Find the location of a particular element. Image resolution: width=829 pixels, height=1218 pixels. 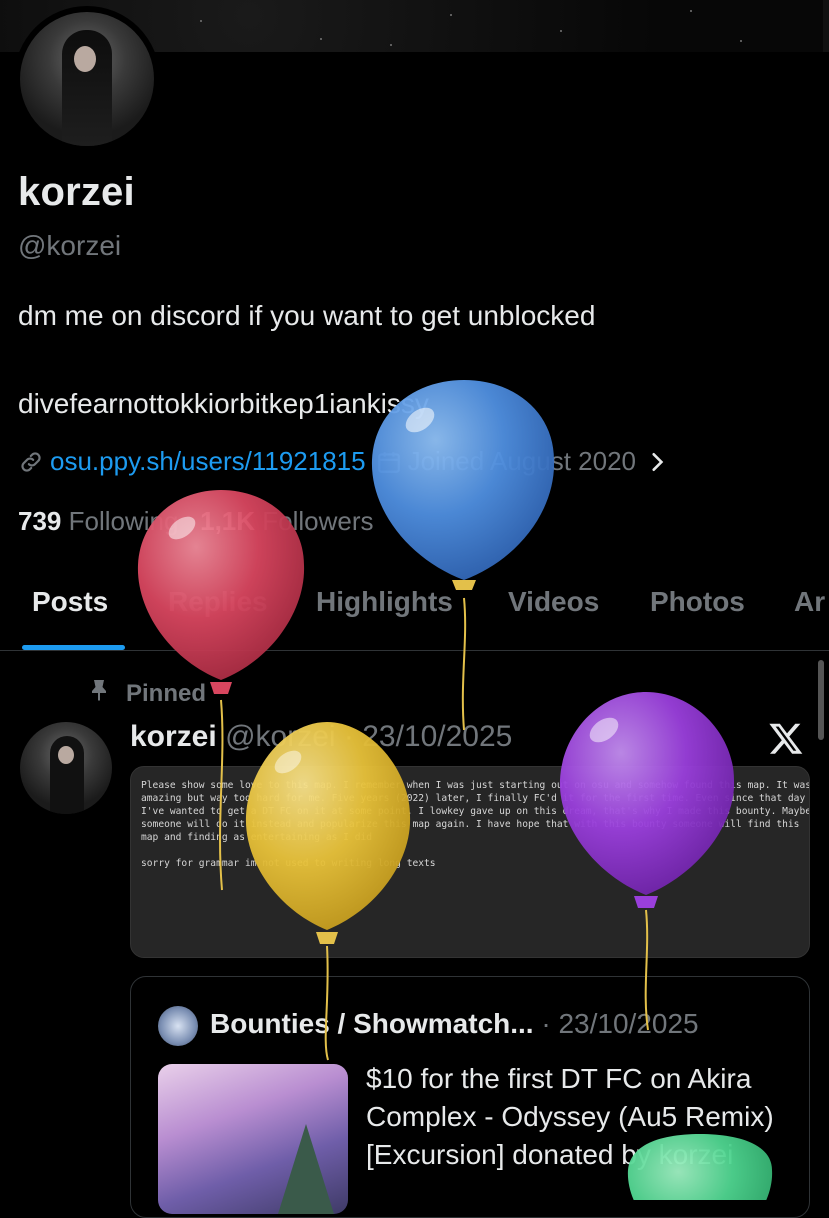

tab-highlights: Highlights is located at coordinates (384, 602).